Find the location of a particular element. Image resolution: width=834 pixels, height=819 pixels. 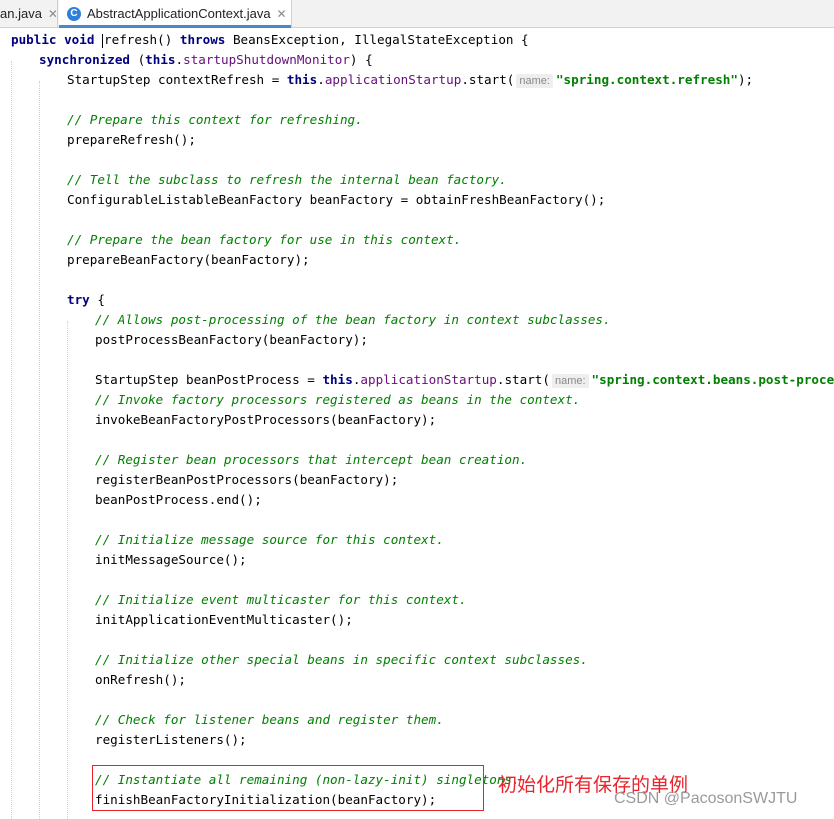

code-line: registerListeners(); is located at coordinates (171, 739).